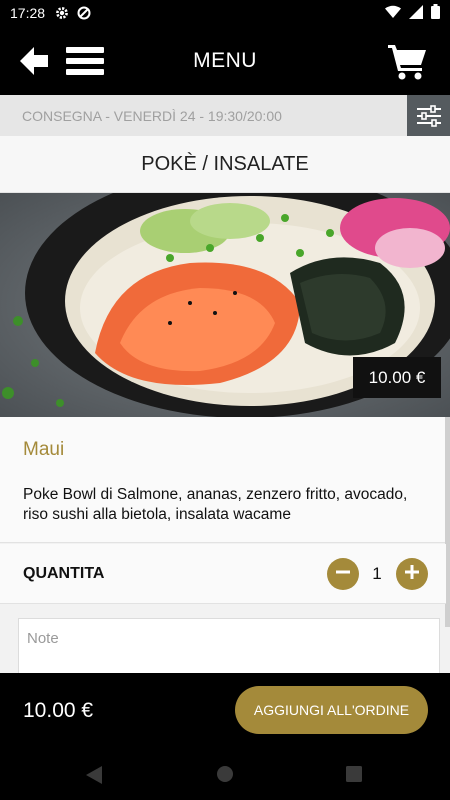 This screenshot has width=450, height=800. I want to click on nav-home-icon, so click(225, 776).